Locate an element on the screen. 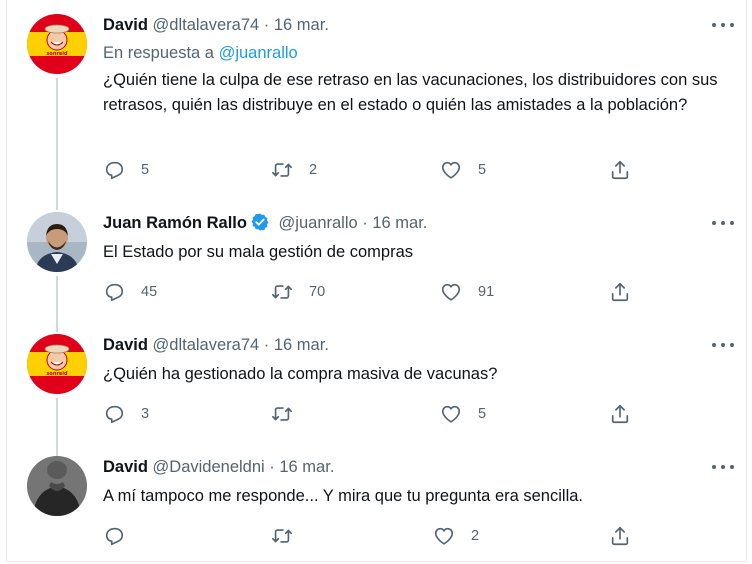 The height and width of the screenshot is (564, 752). tweet-header: Juan Ramón Rallo @juanrallo · 16 mar. is located at coordinates (265, 223).